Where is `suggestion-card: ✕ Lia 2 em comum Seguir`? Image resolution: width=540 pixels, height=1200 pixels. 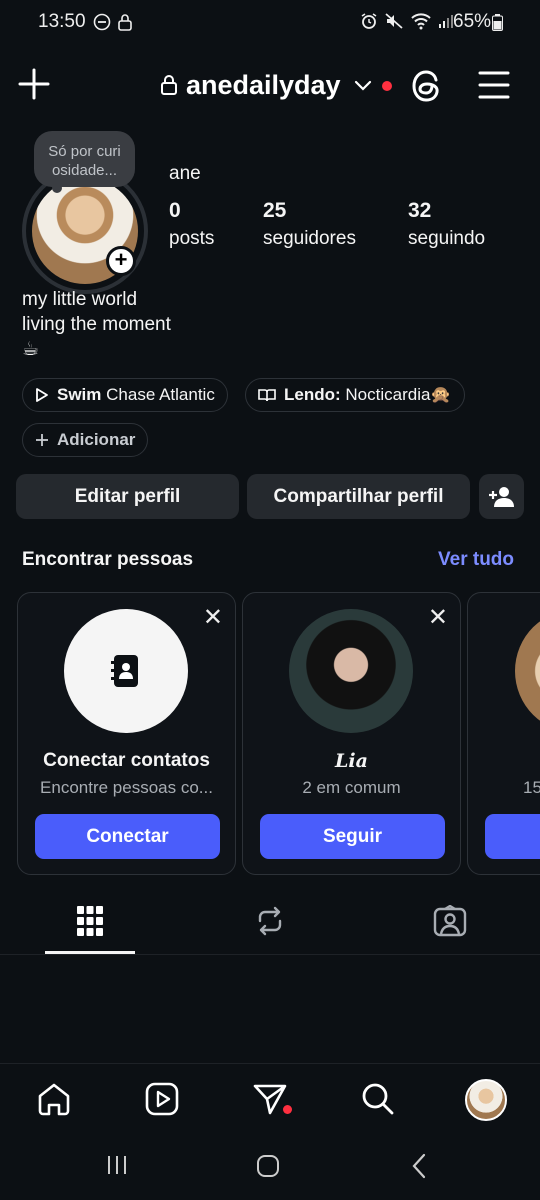
suggestion-card: ✕ Lia 2 em comum Seguir is located at coordinates (351, 733).